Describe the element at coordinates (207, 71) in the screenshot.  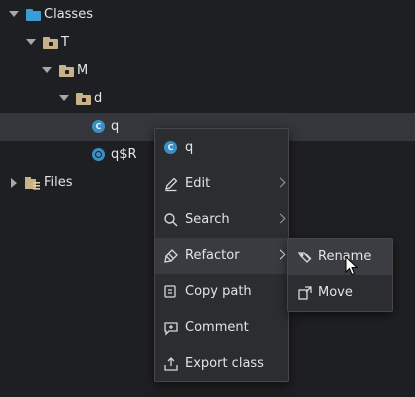
I see `tree-node-package-m: M` at that location.